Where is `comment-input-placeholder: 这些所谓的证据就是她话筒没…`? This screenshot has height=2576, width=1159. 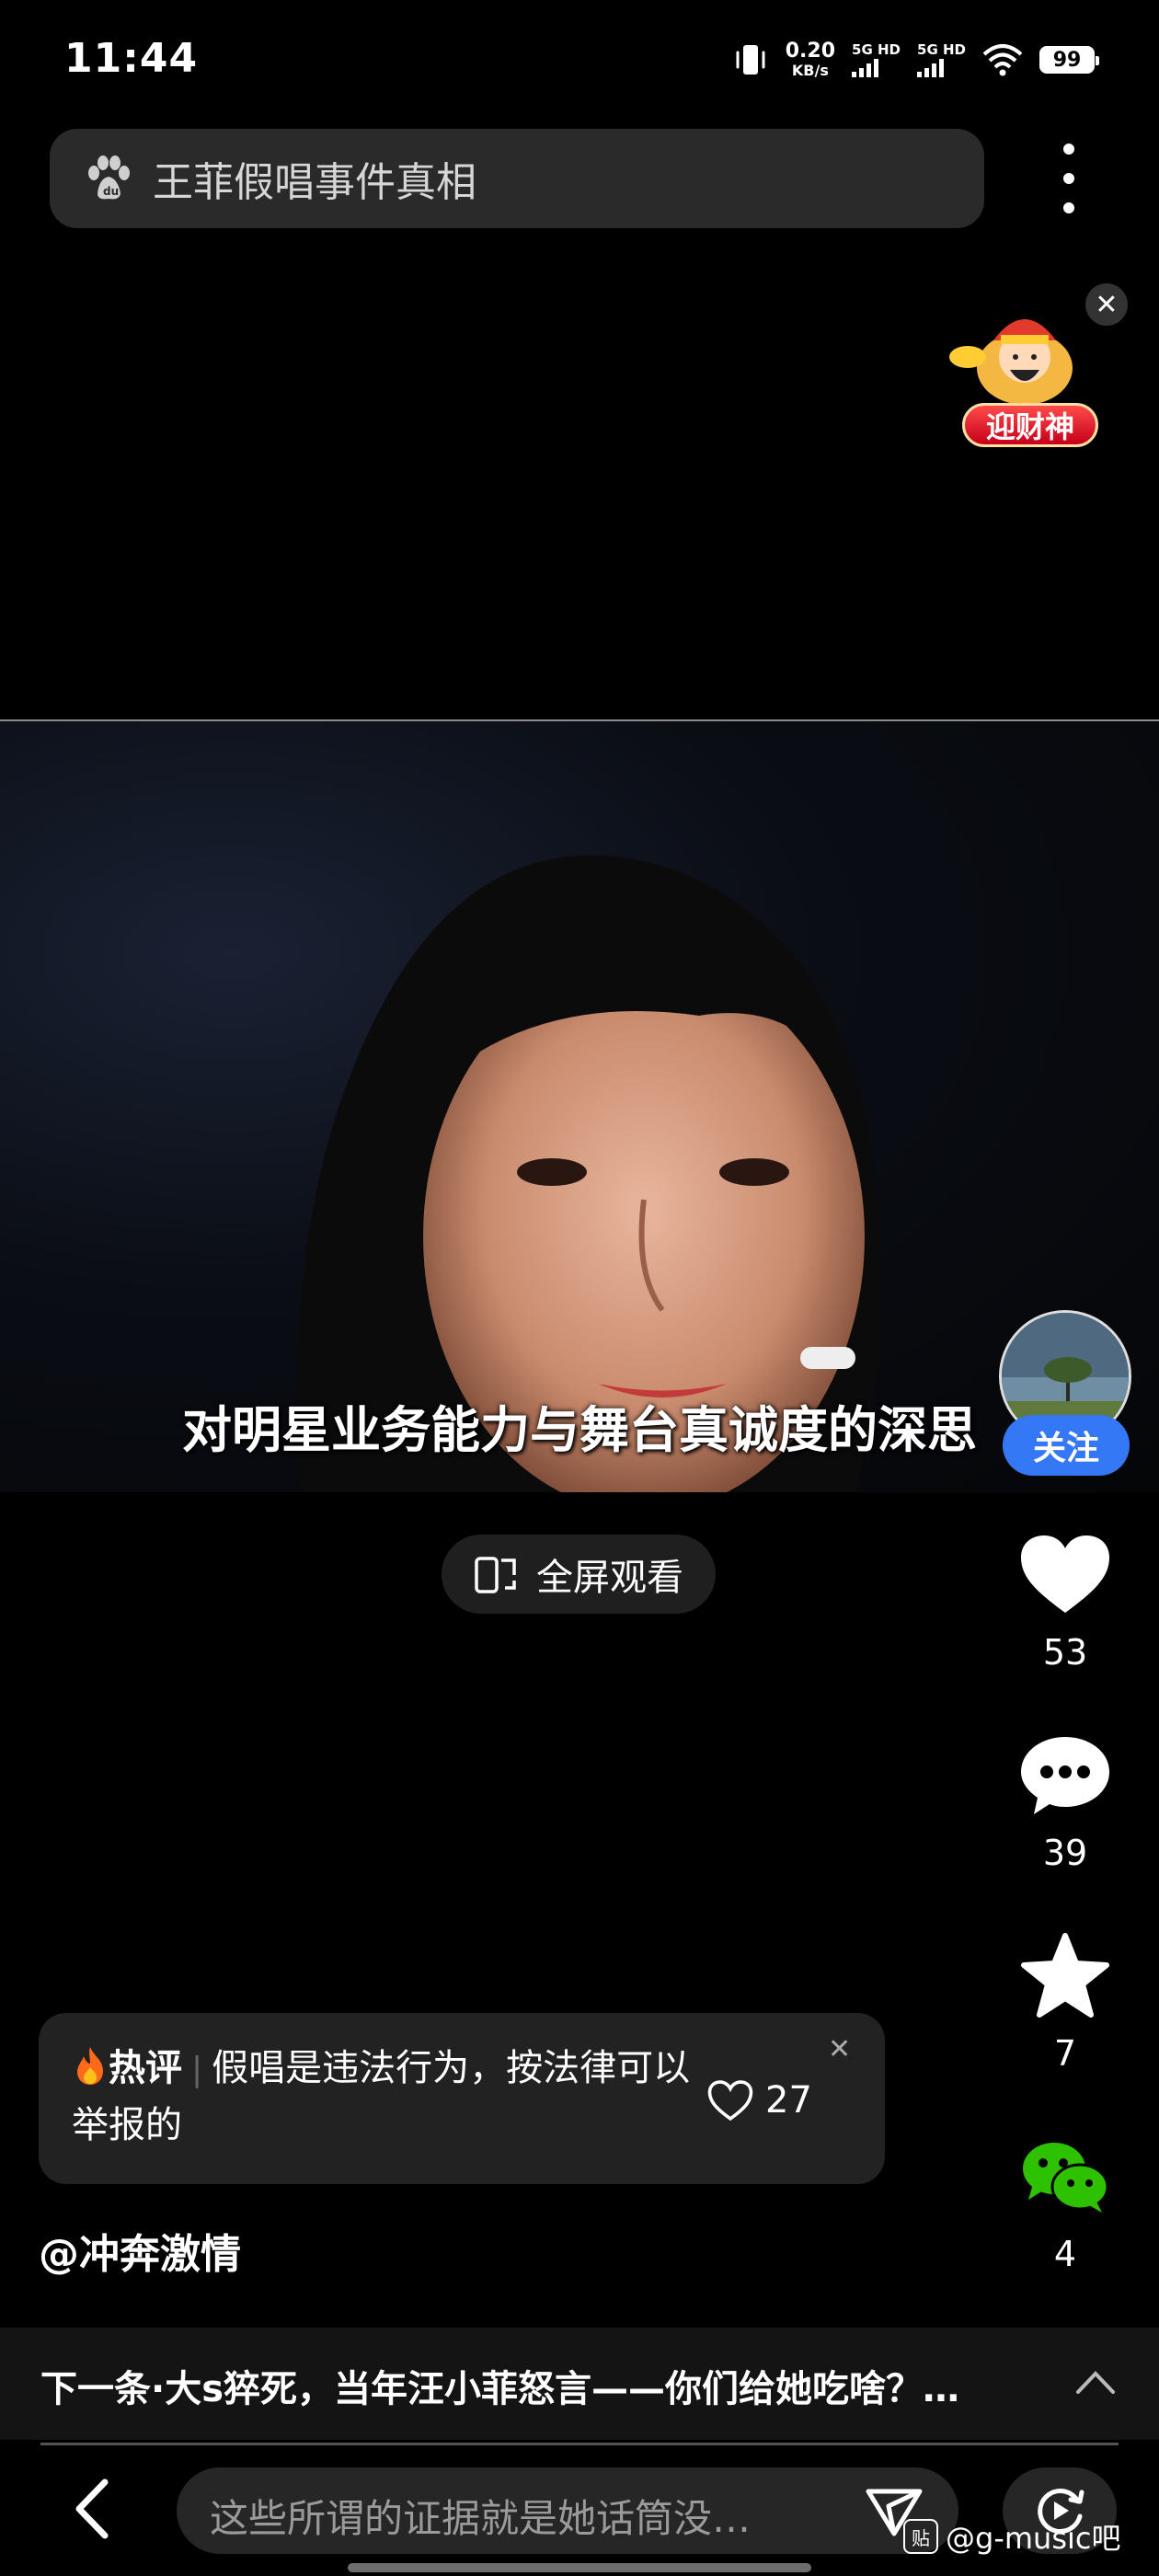 comment-input-placeholder: 这些所谓的证据就是她话筒没… is located at coordinates (481, 2518).